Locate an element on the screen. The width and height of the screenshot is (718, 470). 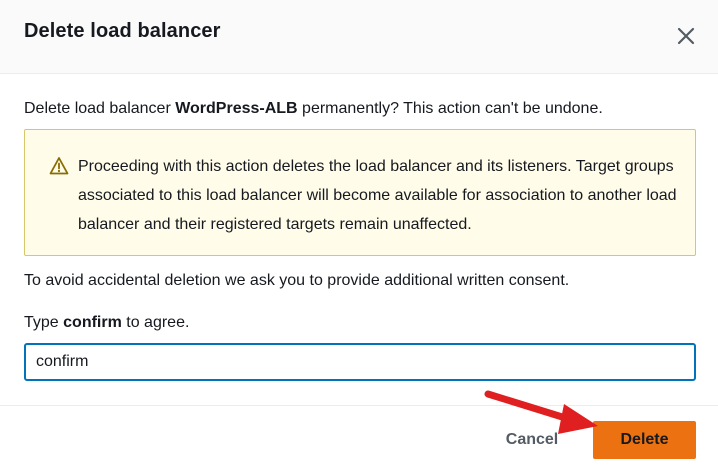
close-button is located at coordinates (686, 36).